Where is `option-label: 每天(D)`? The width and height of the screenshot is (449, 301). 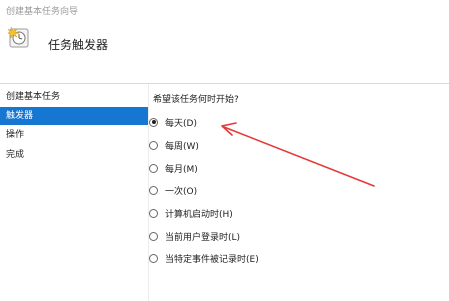
option-label: 每天(D) is located at coordinates (181, 123).